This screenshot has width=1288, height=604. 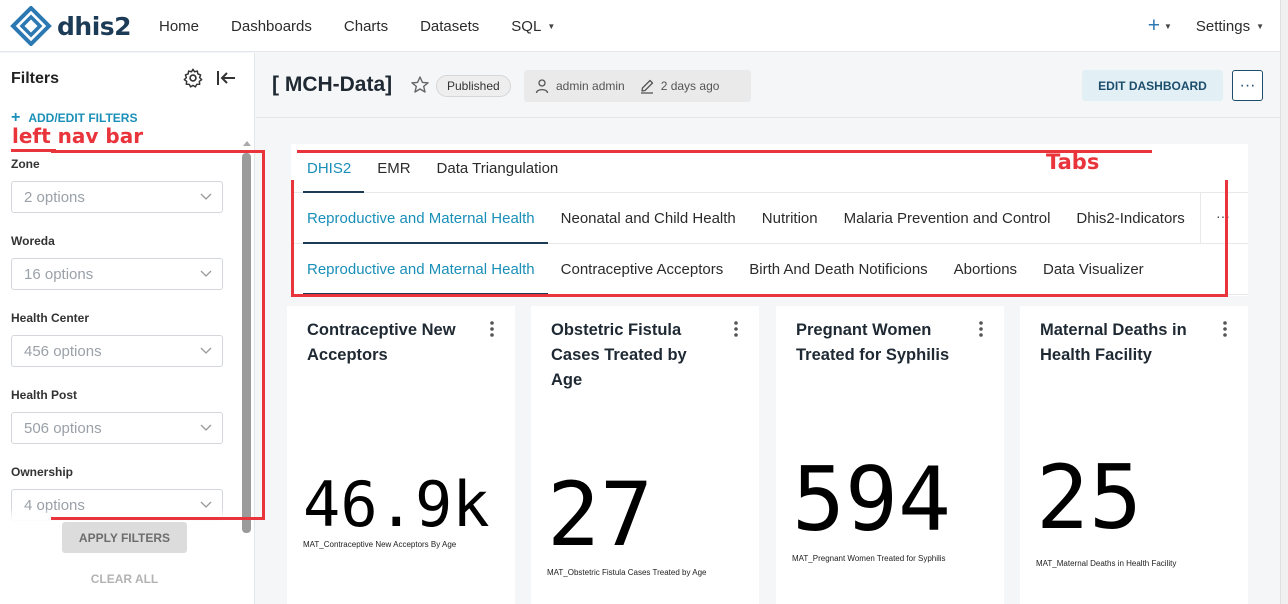 I want to click on card-title: Contraceptive New Acceptors, so click(x=381, y=342).